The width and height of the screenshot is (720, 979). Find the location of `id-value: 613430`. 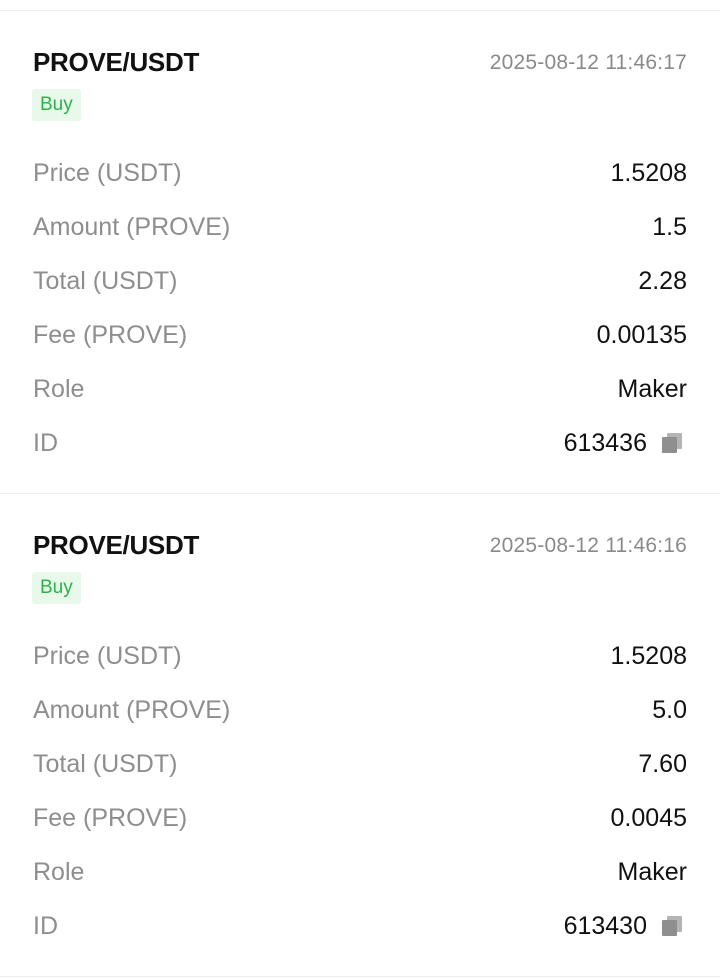

id-value: 613430 is located at coordinates (605, 926).